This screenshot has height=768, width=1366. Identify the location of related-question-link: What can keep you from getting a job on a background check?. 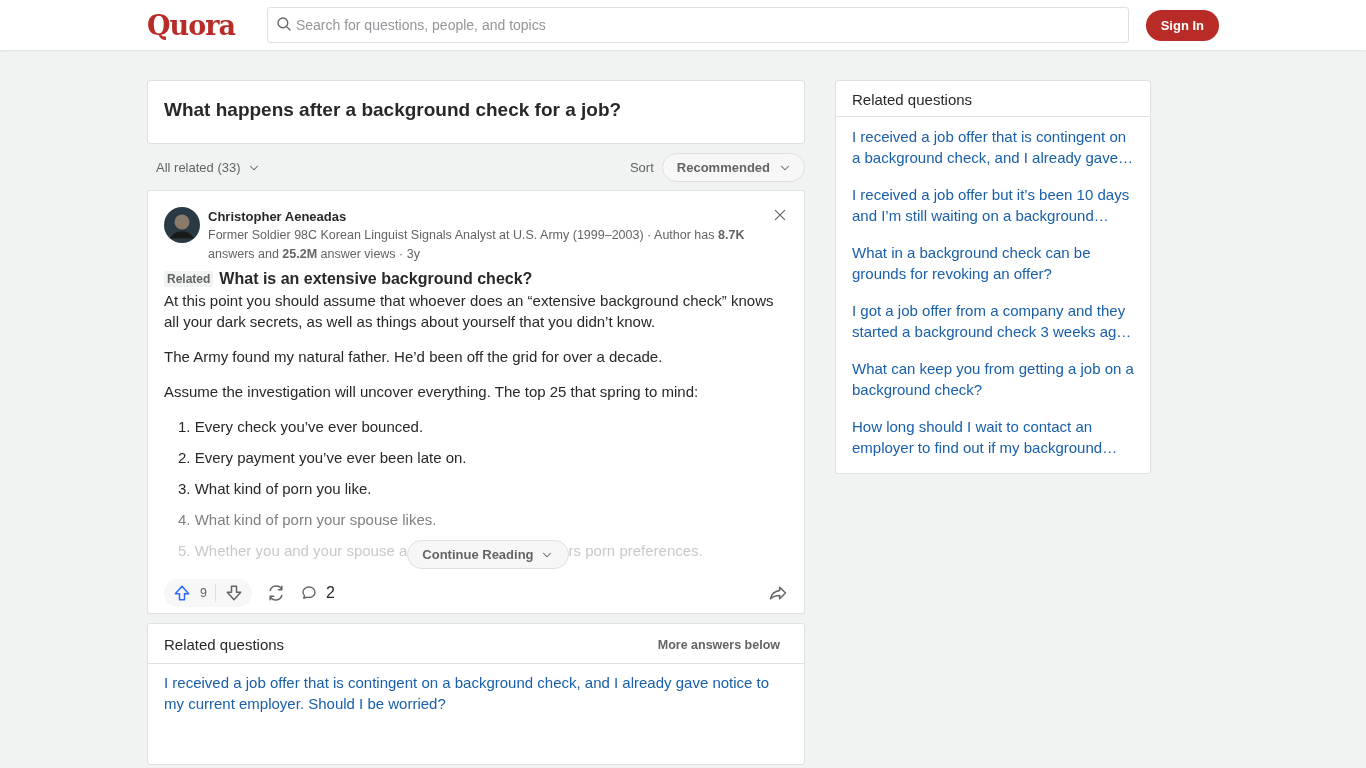
(993, 378).